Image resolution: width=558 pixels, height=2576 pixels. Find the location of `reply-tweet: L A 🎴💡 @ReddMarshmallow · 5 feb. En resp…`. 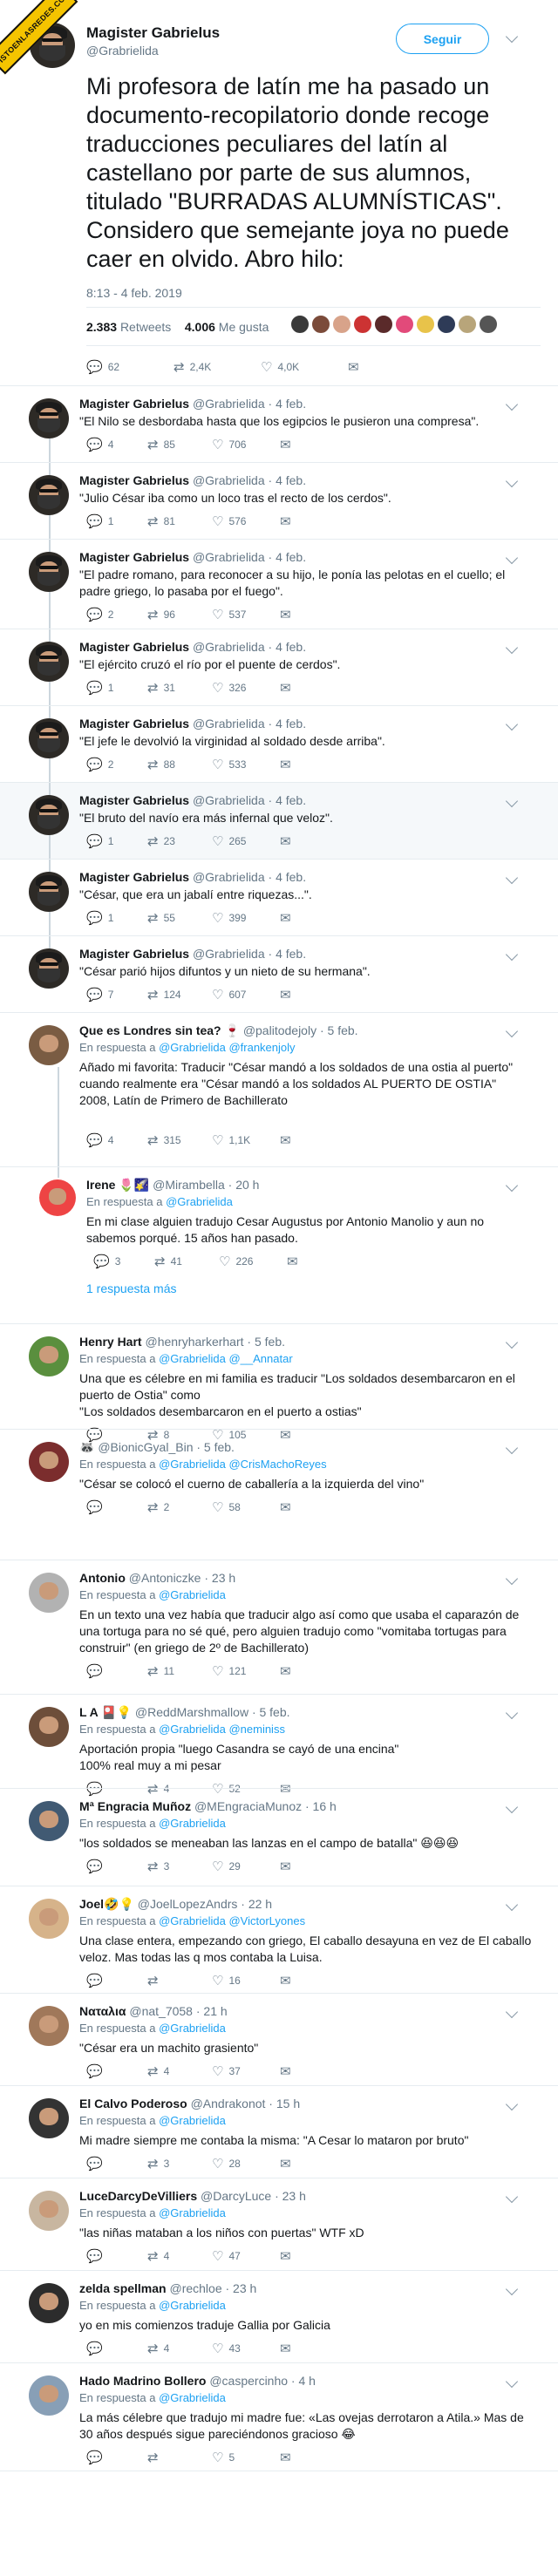

reply-tweet: L A 🎴💡 @ReddMarshmallow · 5 feb. En resp… is located at coordinates (279, 1746).